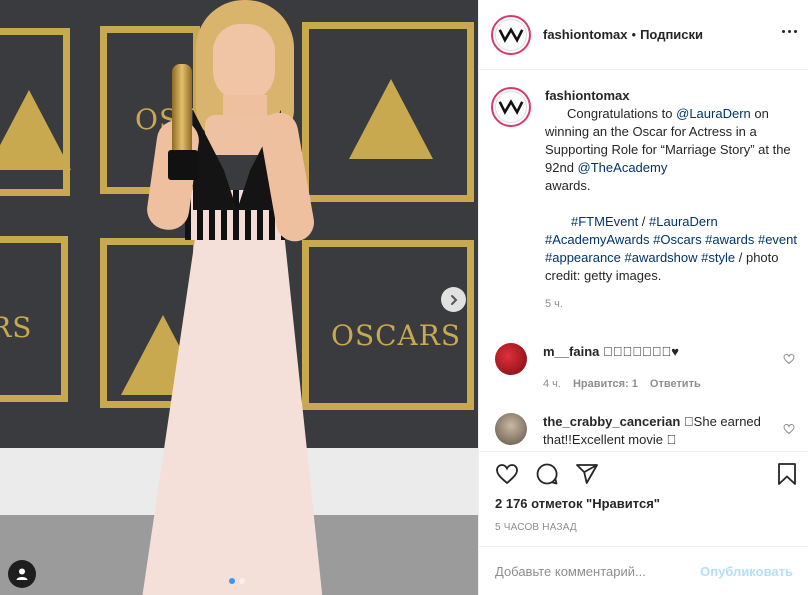  Describe the element at coordinates (675, 384) in the screenshot. I see `reply-button: Ответить` at that location.